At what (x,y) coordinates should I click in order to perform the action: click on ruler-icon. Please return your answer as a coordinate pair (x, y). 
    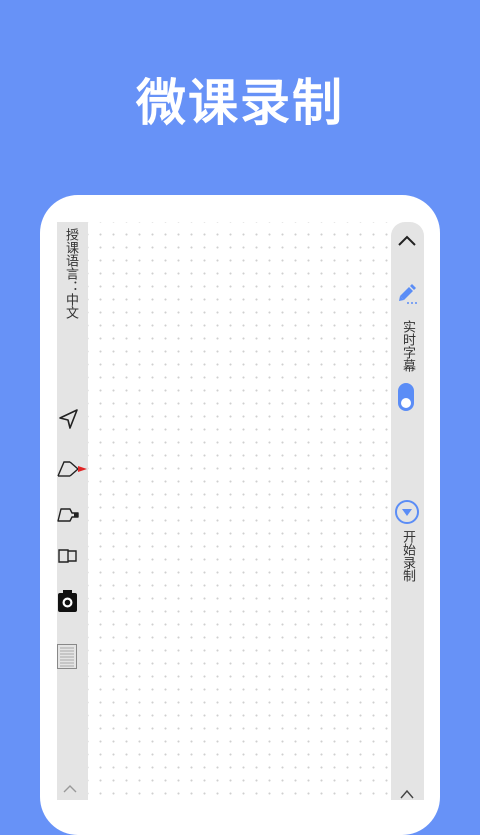
    Looking at the image, I should click on (67, 656).